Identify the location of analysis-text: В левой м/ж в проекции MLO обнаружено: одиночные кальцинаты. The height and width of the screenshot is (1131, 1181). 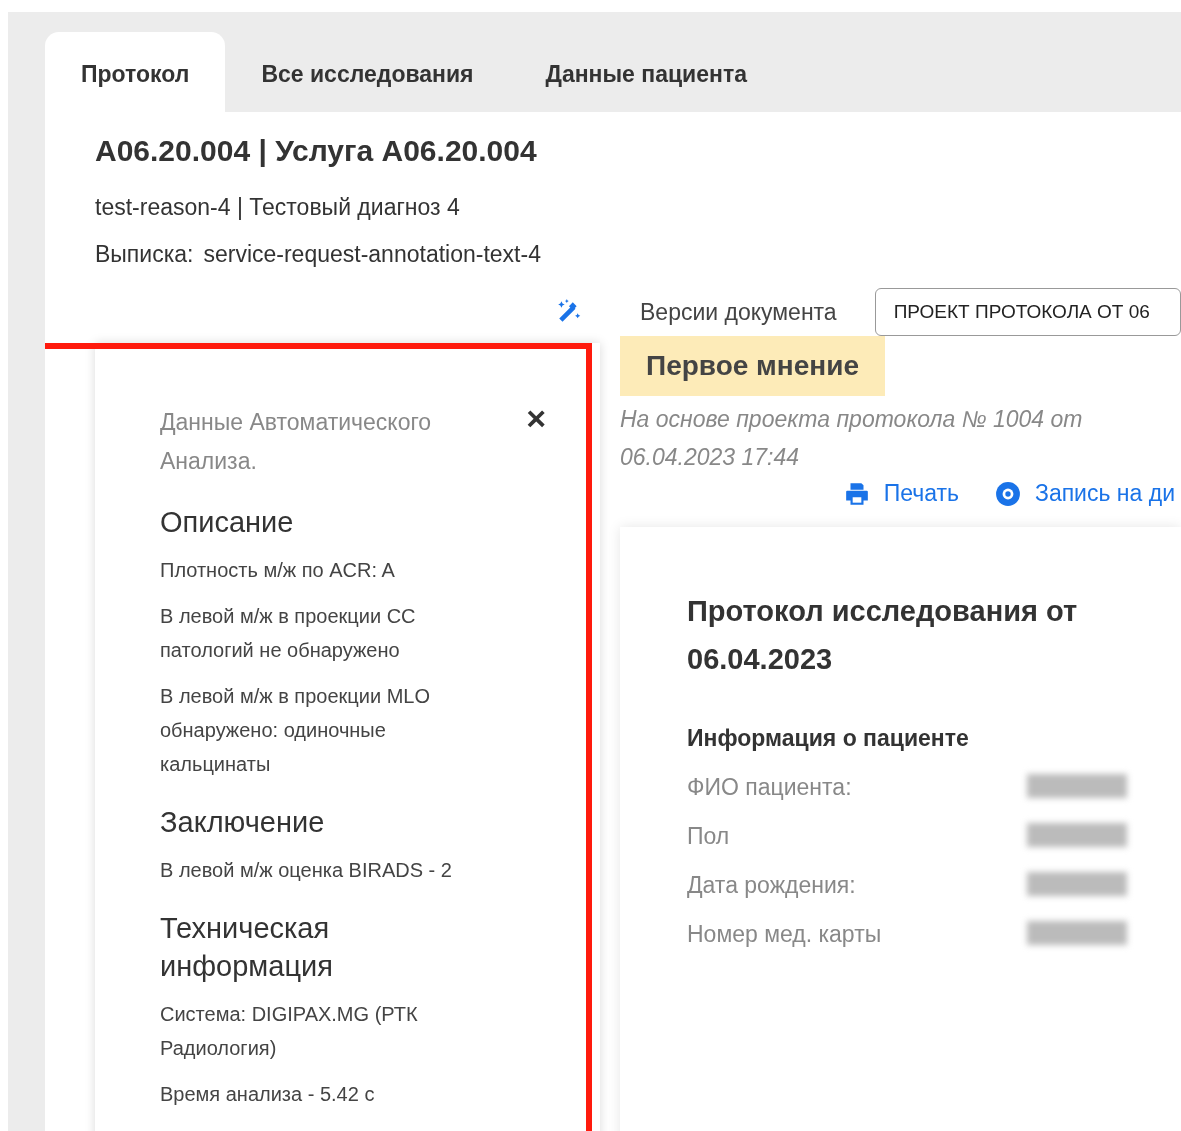
(295, 730).